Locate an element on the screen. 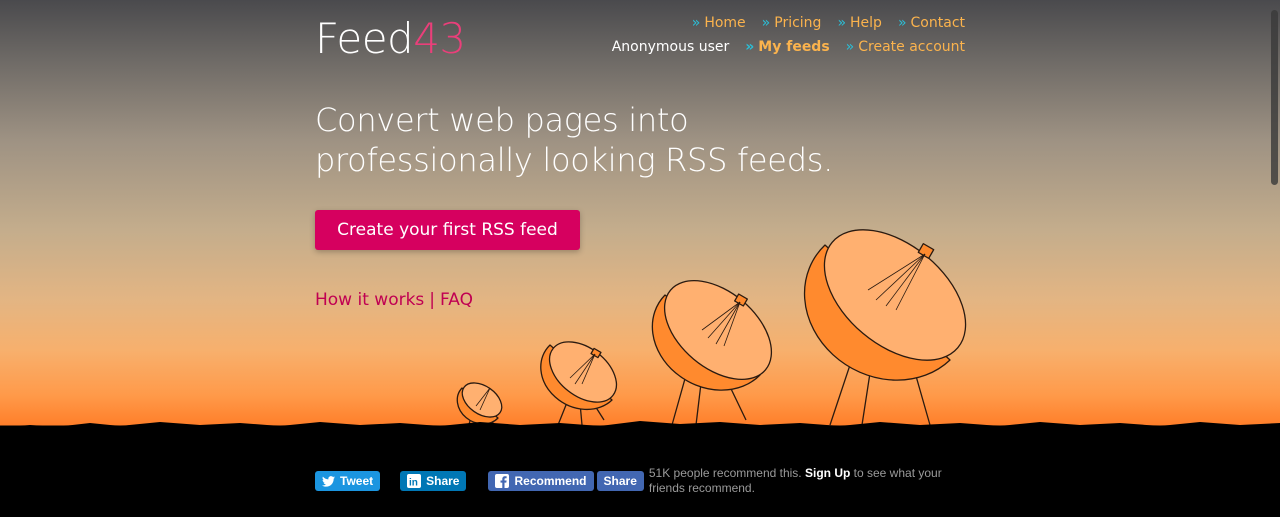 Image resolution: width=1280 pixels, height=517 pixels. nav-contact-label: Contact is located at coordinates (937, 23).